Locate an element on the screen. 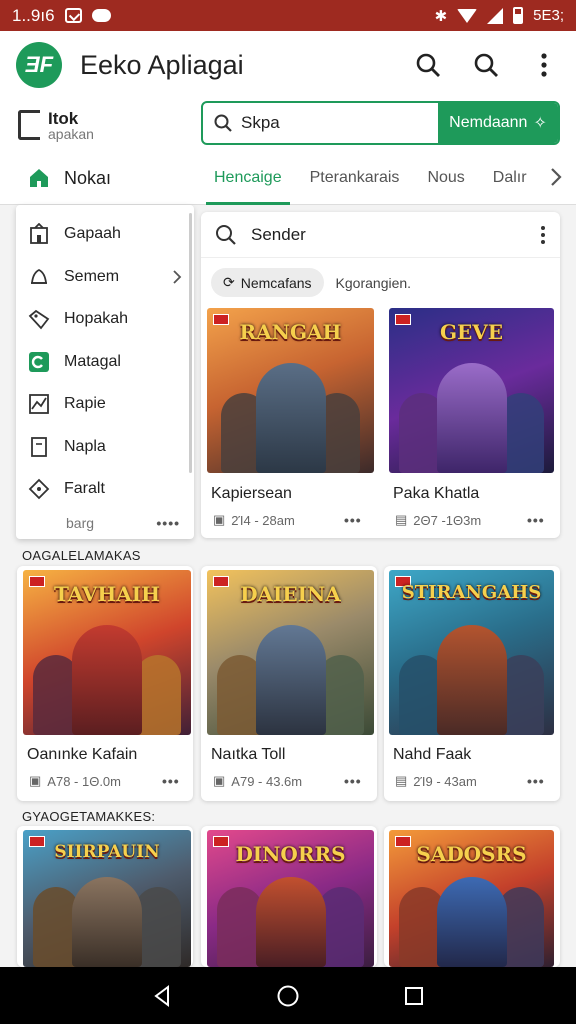  tab-hencaige: Hencaige is located at coordinates (248, 178).